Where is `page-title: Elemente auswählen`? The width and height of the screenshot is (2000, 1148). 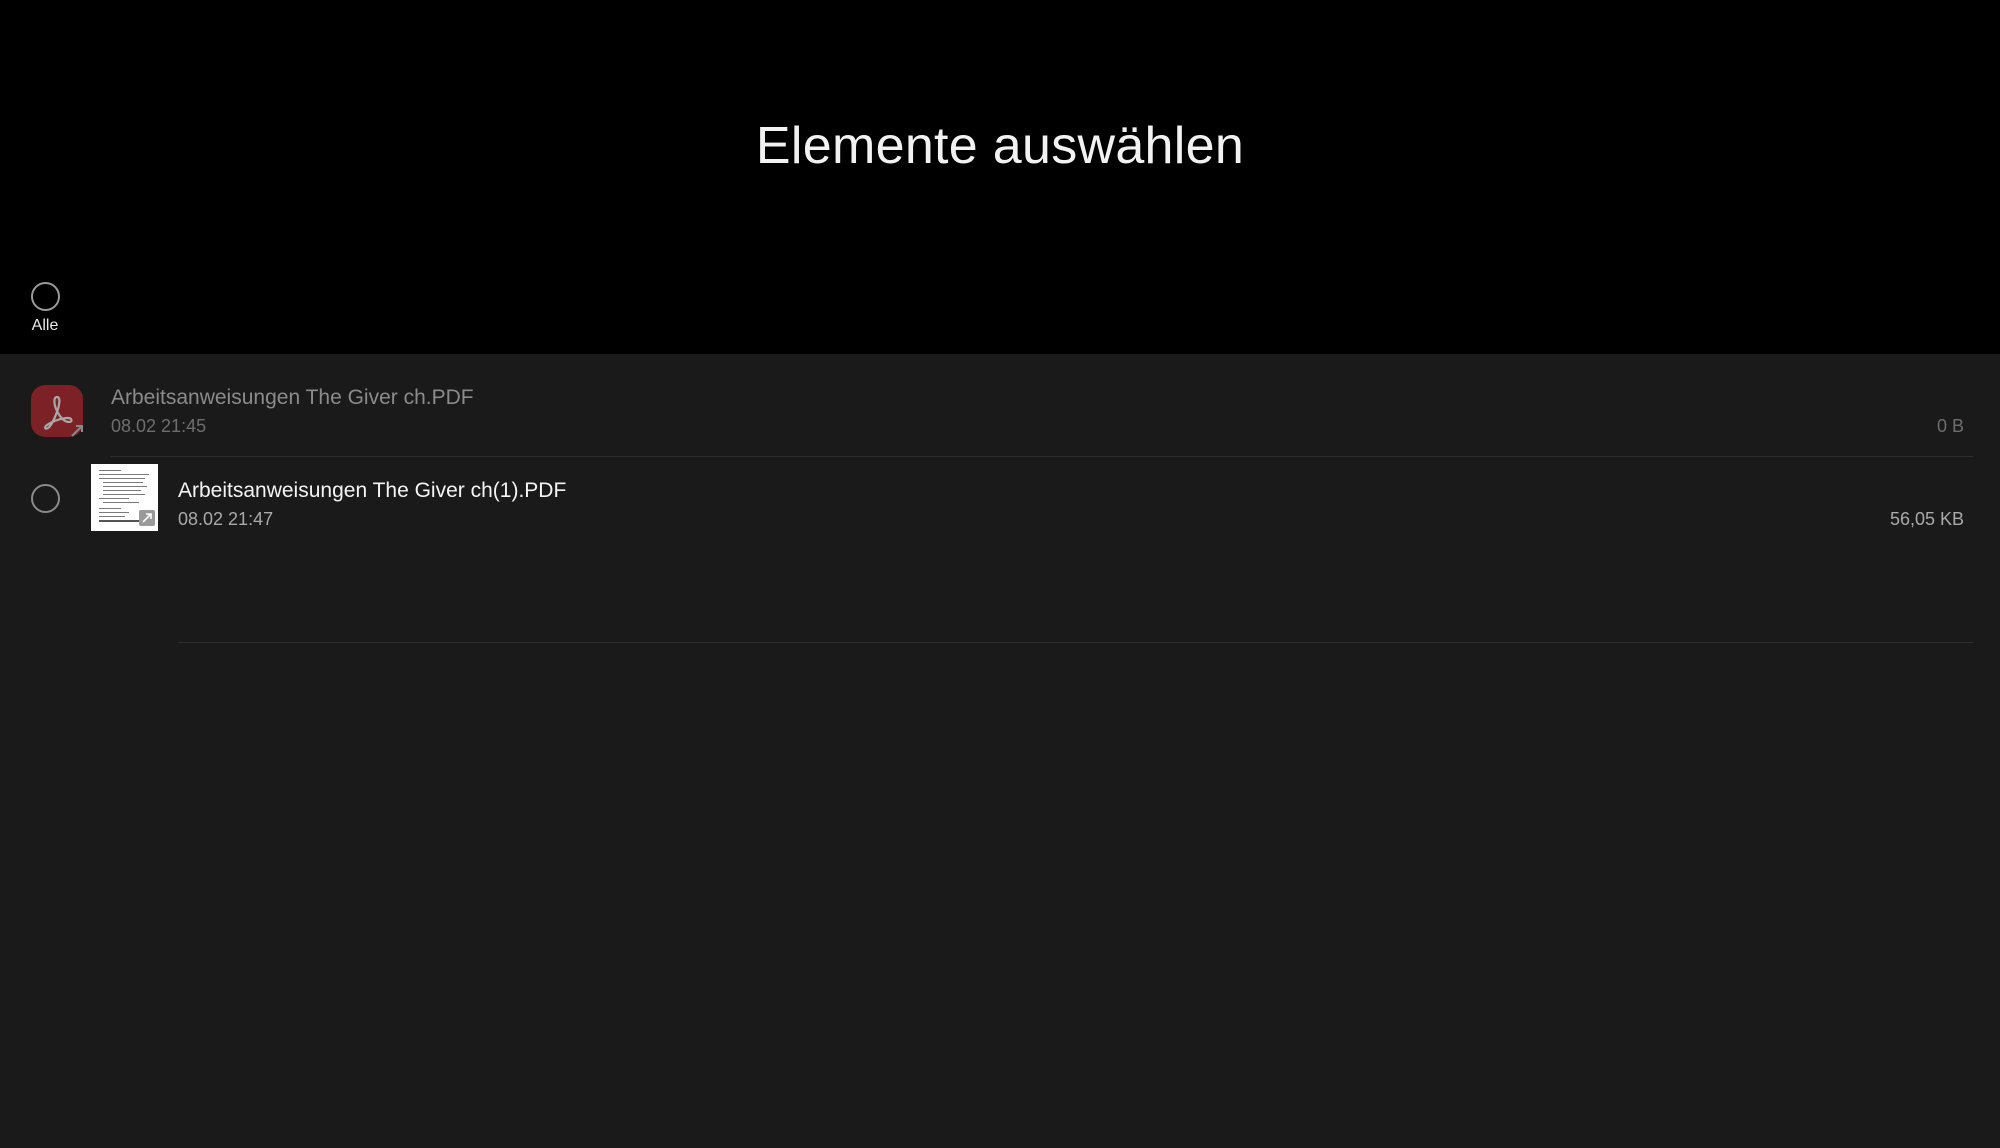
page-title: Elemente auswählen is located at coordinates (1000, 146).